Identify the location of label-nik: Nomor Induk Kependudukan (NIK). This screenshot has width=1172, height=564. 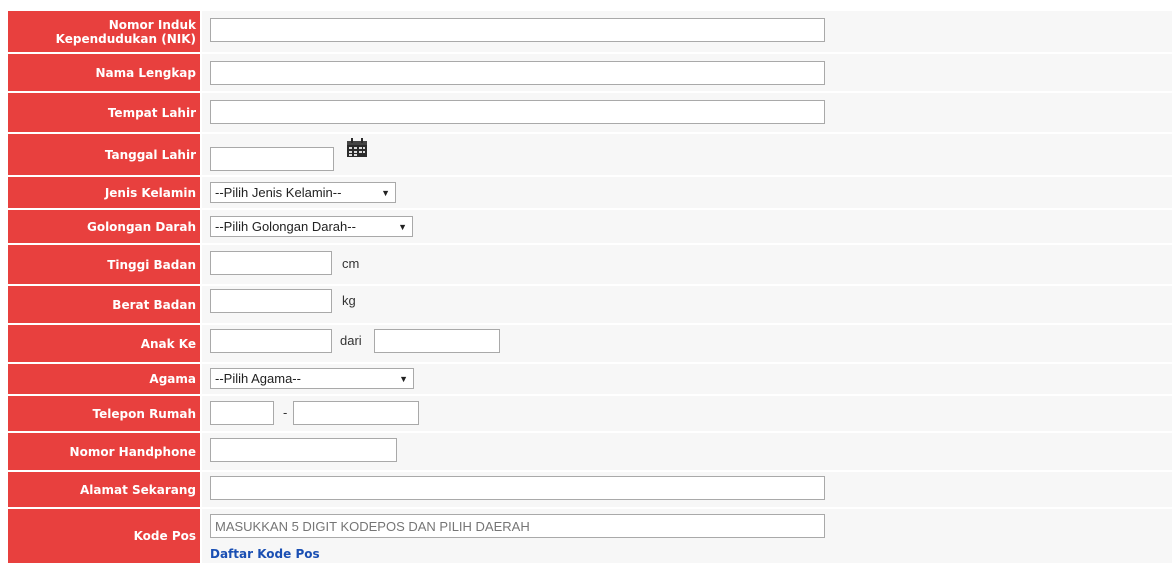
(104, 31).